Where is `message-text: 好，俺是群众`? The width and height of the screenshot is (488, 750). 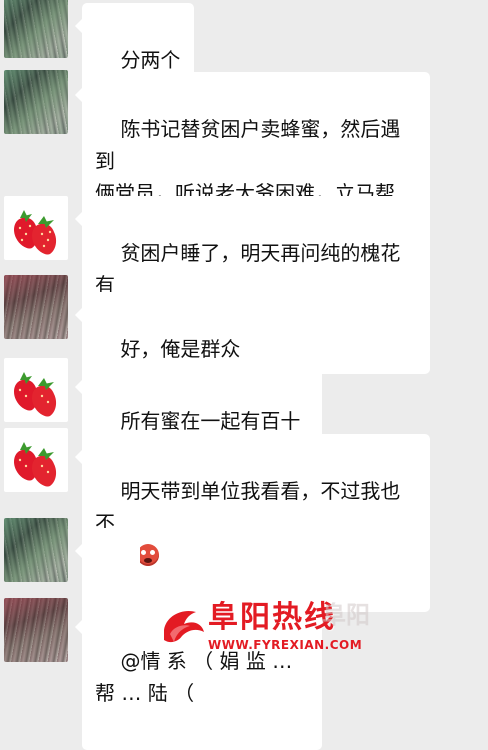
message-text: 好，俺是群众 is located at coordinates (180, 349).